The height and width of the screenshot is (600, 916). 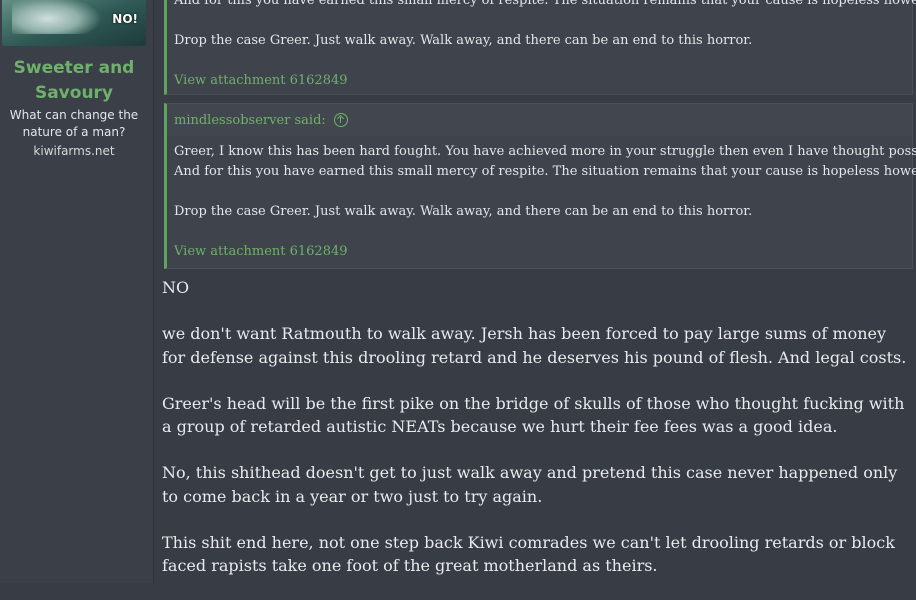 I want to click on user-site-label: kiwifarms.net, so click(x=74, y=151).